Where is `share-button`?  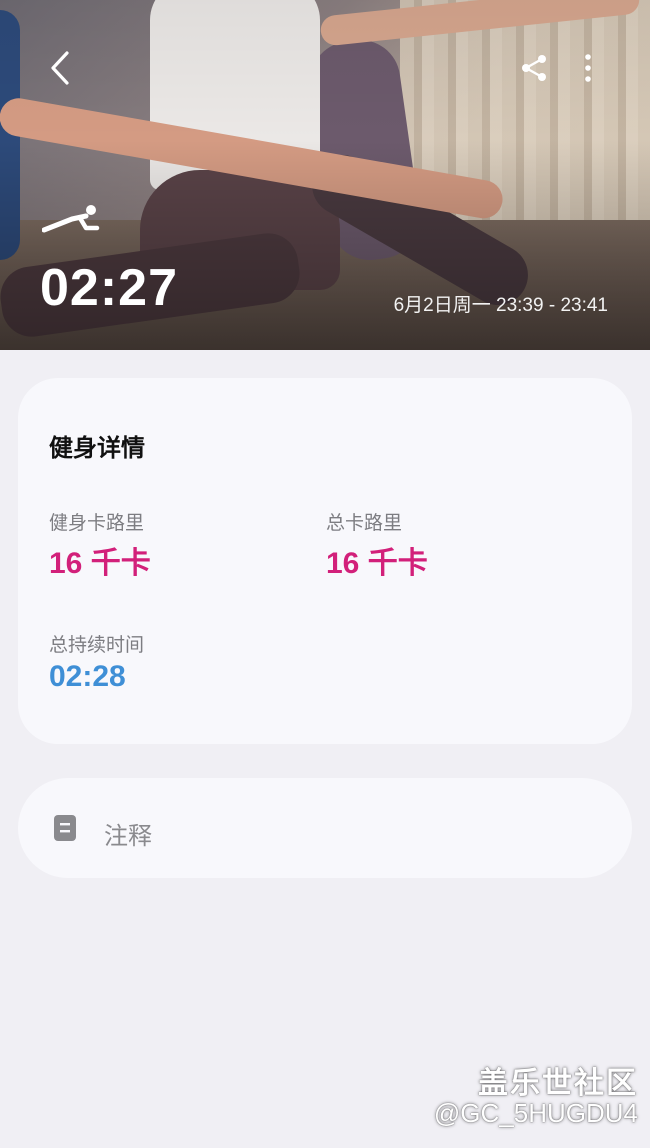 share-button is located at coordinates (534, 68).